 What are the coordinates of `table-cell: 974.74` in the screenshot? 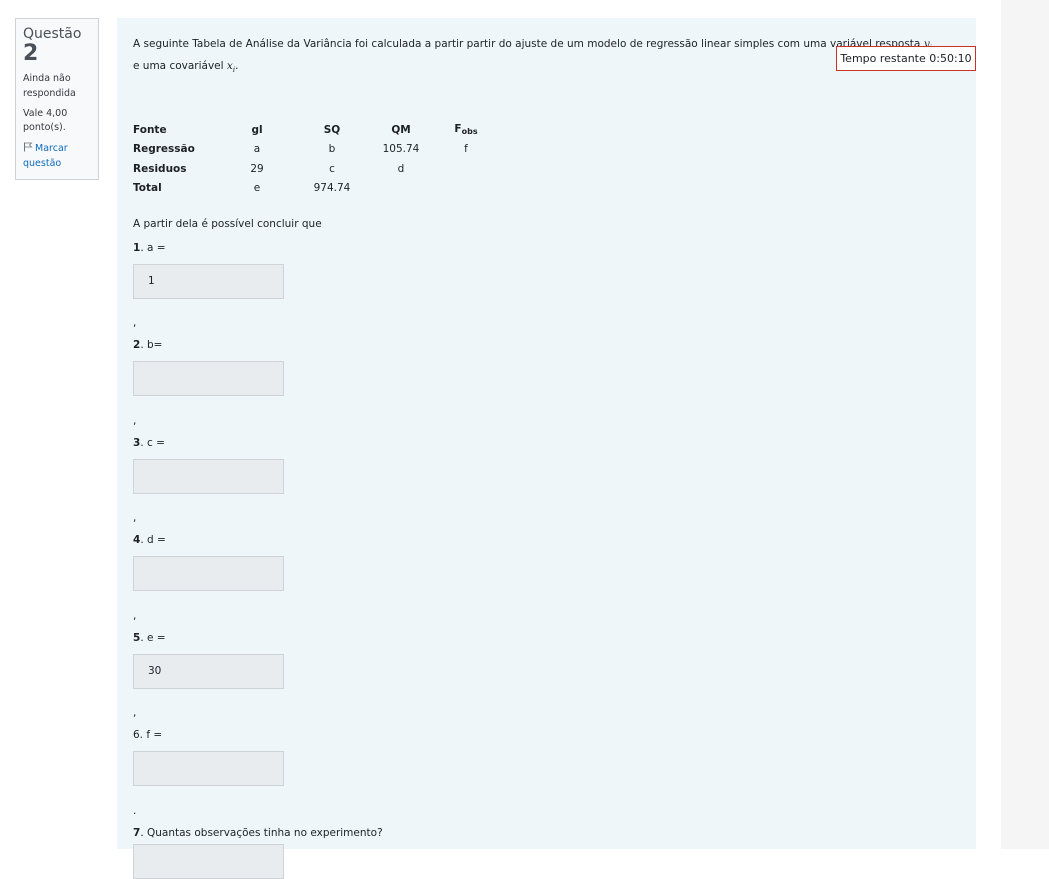 It's located at (332, 188).